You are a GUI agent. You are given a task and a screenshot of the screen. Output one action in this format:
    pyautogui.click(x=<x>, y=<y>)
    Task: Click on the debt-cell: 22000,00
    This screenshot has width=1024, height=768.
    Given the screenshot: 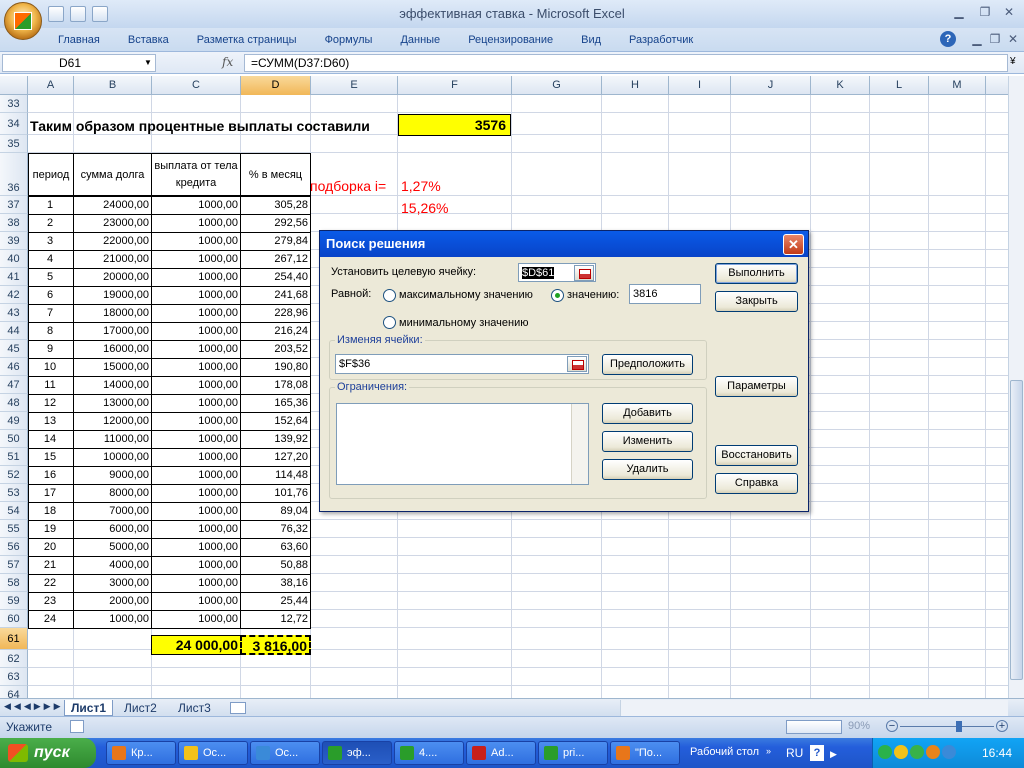 What is the action you would take?
    pyautogui.click(x=112, y=241)
    